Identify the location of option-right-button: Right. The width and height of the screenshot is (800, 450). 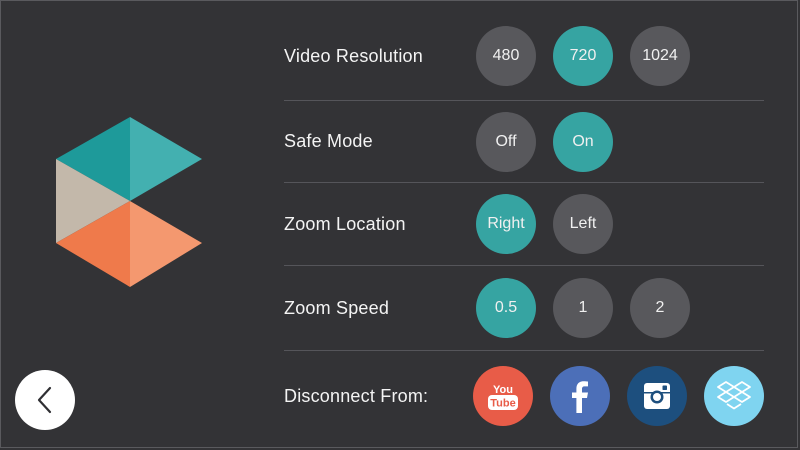
(506, 224).